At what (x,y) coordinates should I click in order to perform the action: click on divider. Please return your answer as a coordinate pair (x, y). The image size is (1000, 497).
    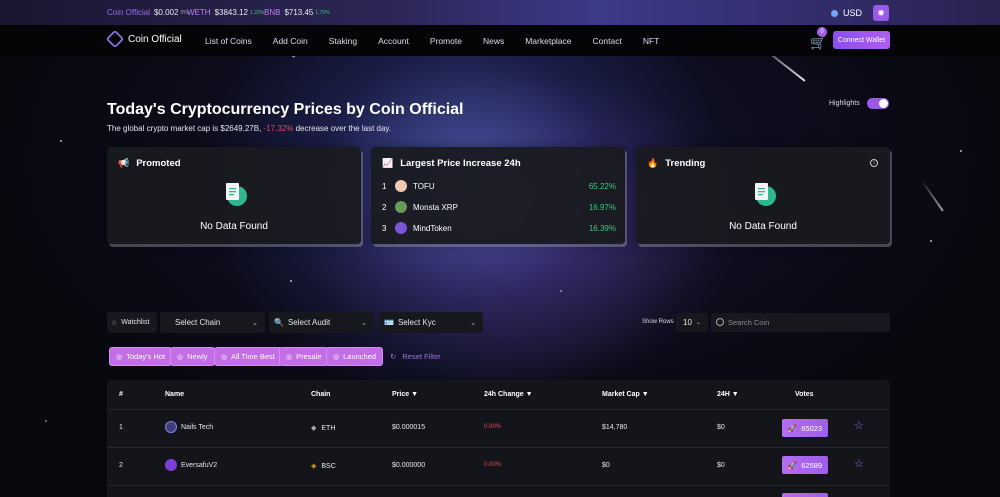
    Looking at the image, I should click on (498, 447).